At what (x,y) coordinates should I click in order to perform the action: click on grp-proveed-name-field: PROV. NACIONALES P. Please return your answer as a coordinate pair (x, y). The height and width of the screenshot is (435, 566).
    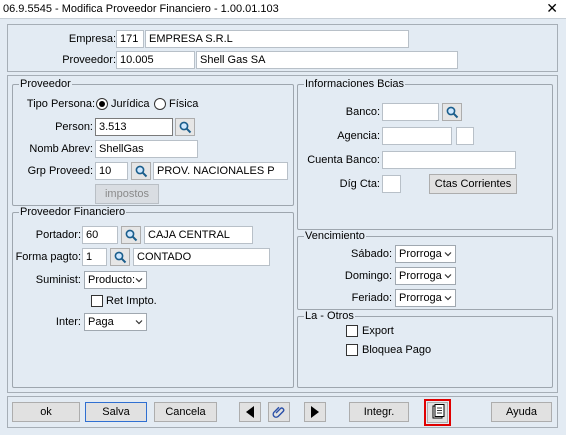
    Looking at the image, I should click on (220, 171).